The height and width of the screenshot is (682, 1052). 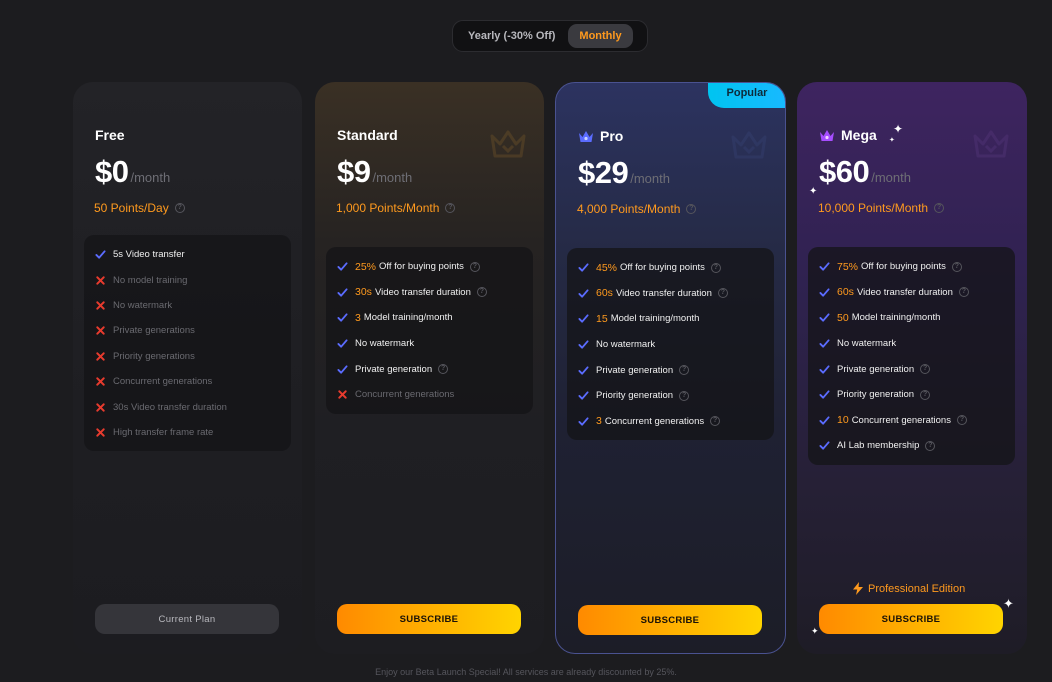 I want to click on plan-name-text: Standard, so click(x=367, y=135).